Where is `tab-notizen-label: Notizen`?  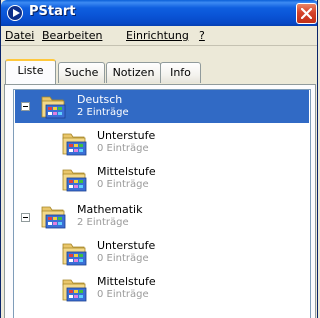 tab-notizen-label: Notizen is located at coordinates (133, 72).